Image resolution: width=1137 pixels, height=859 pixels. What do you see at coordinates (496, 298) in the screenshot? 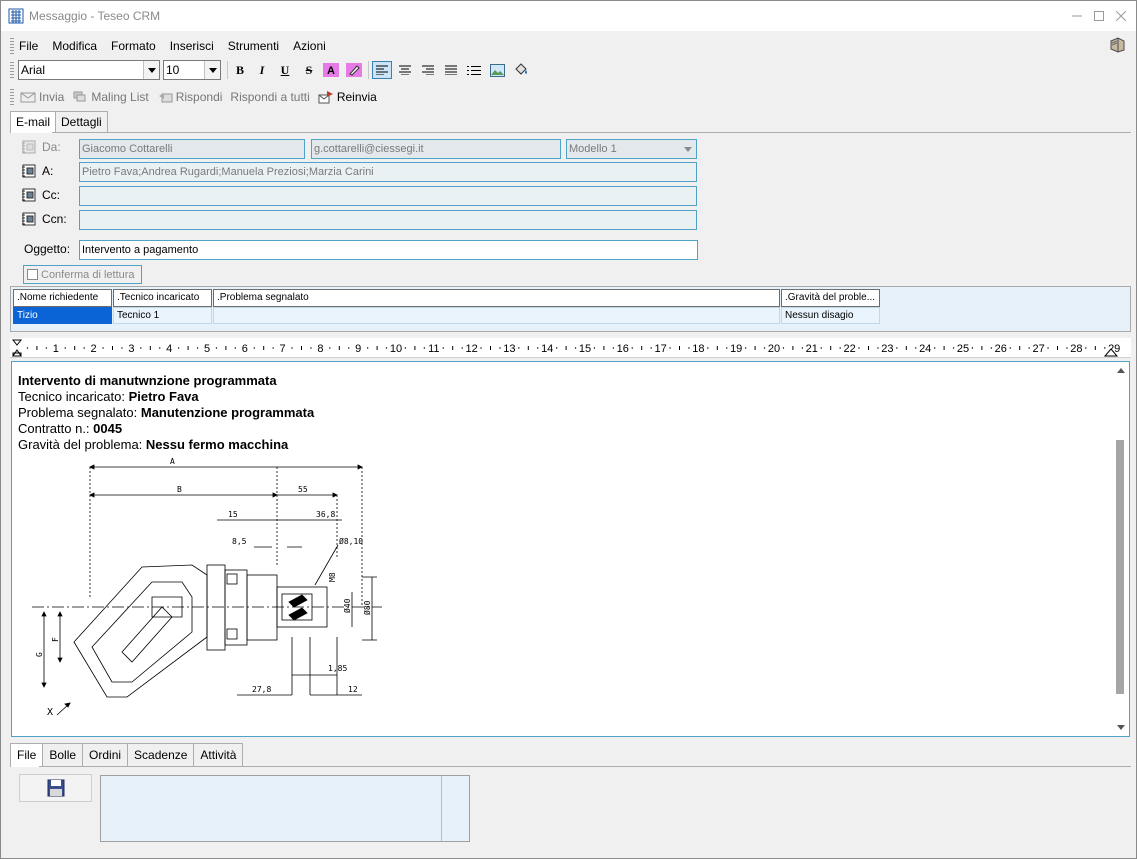
I see `grid-header-problema: .Problema segnalato` at bounding box center [496, 298].